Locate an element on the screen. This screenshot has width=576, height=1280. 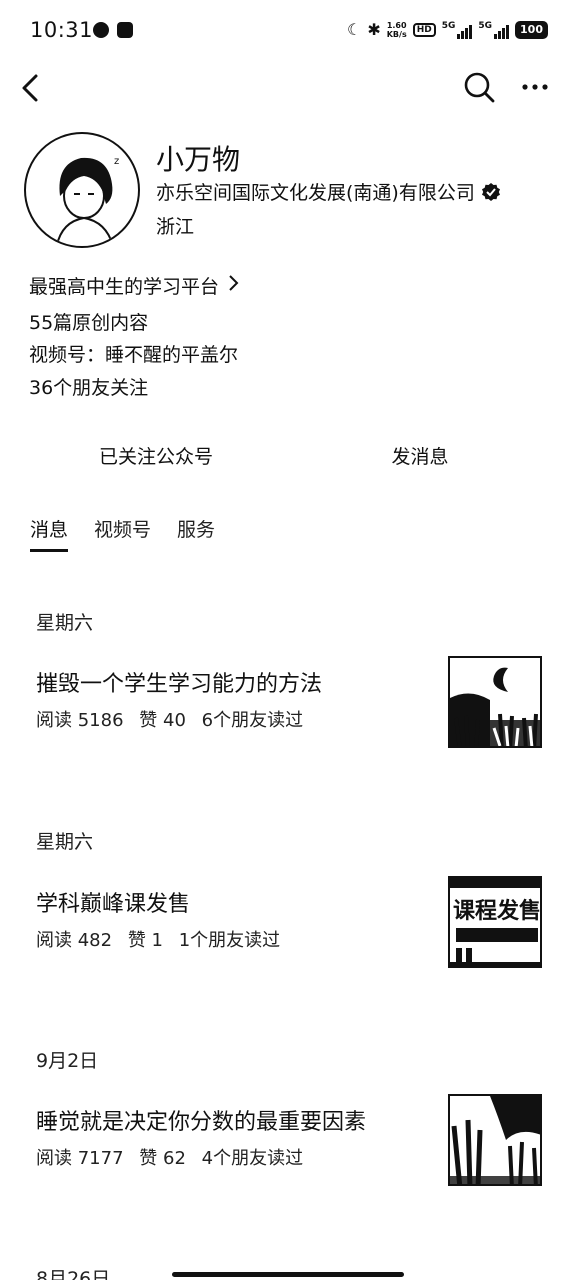
article-meta: 阅读 482 赞 1 1个朋友读过 is located at coordinates (163, 939).